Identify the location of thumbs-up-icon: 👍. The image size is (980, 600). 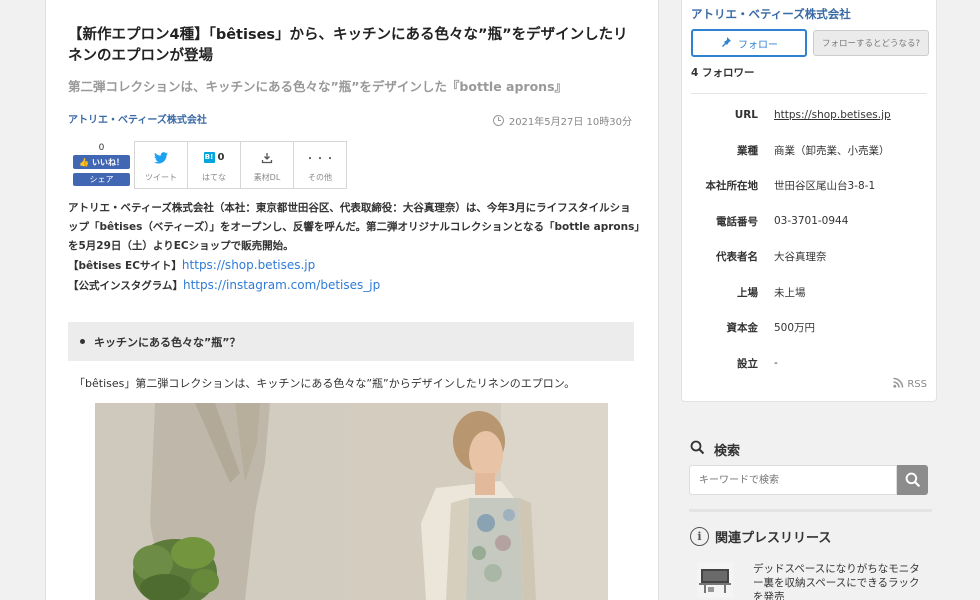
(84, 162).